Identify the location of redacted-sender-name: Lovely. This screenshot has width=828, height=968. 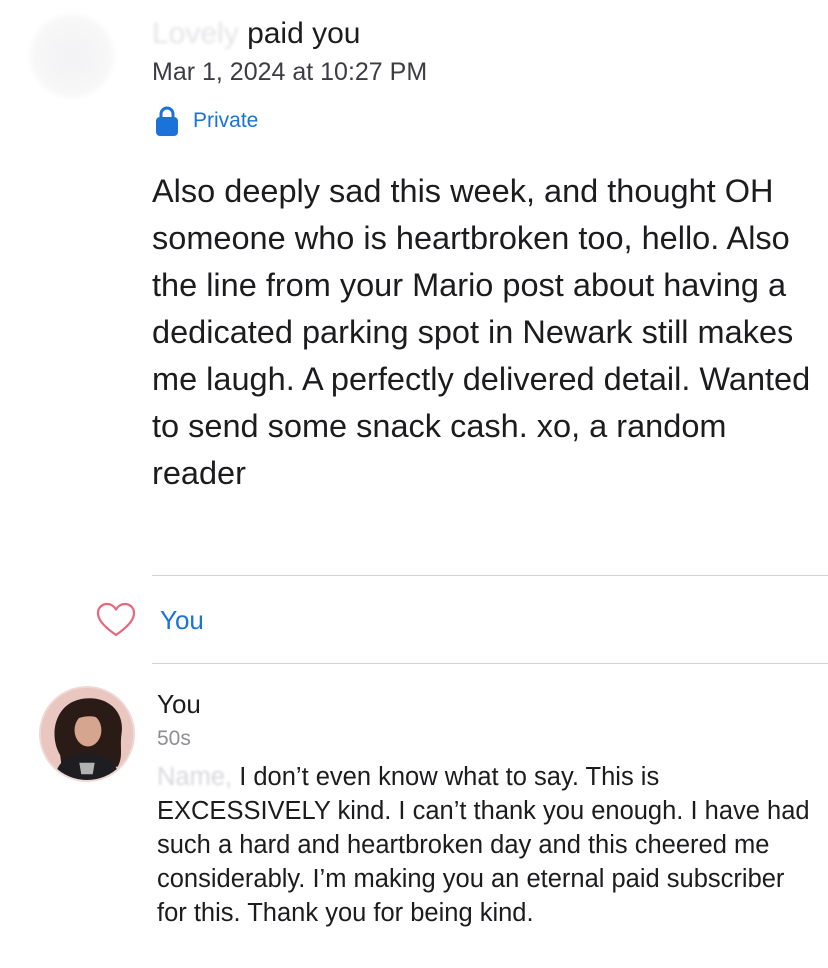
(195, 33).